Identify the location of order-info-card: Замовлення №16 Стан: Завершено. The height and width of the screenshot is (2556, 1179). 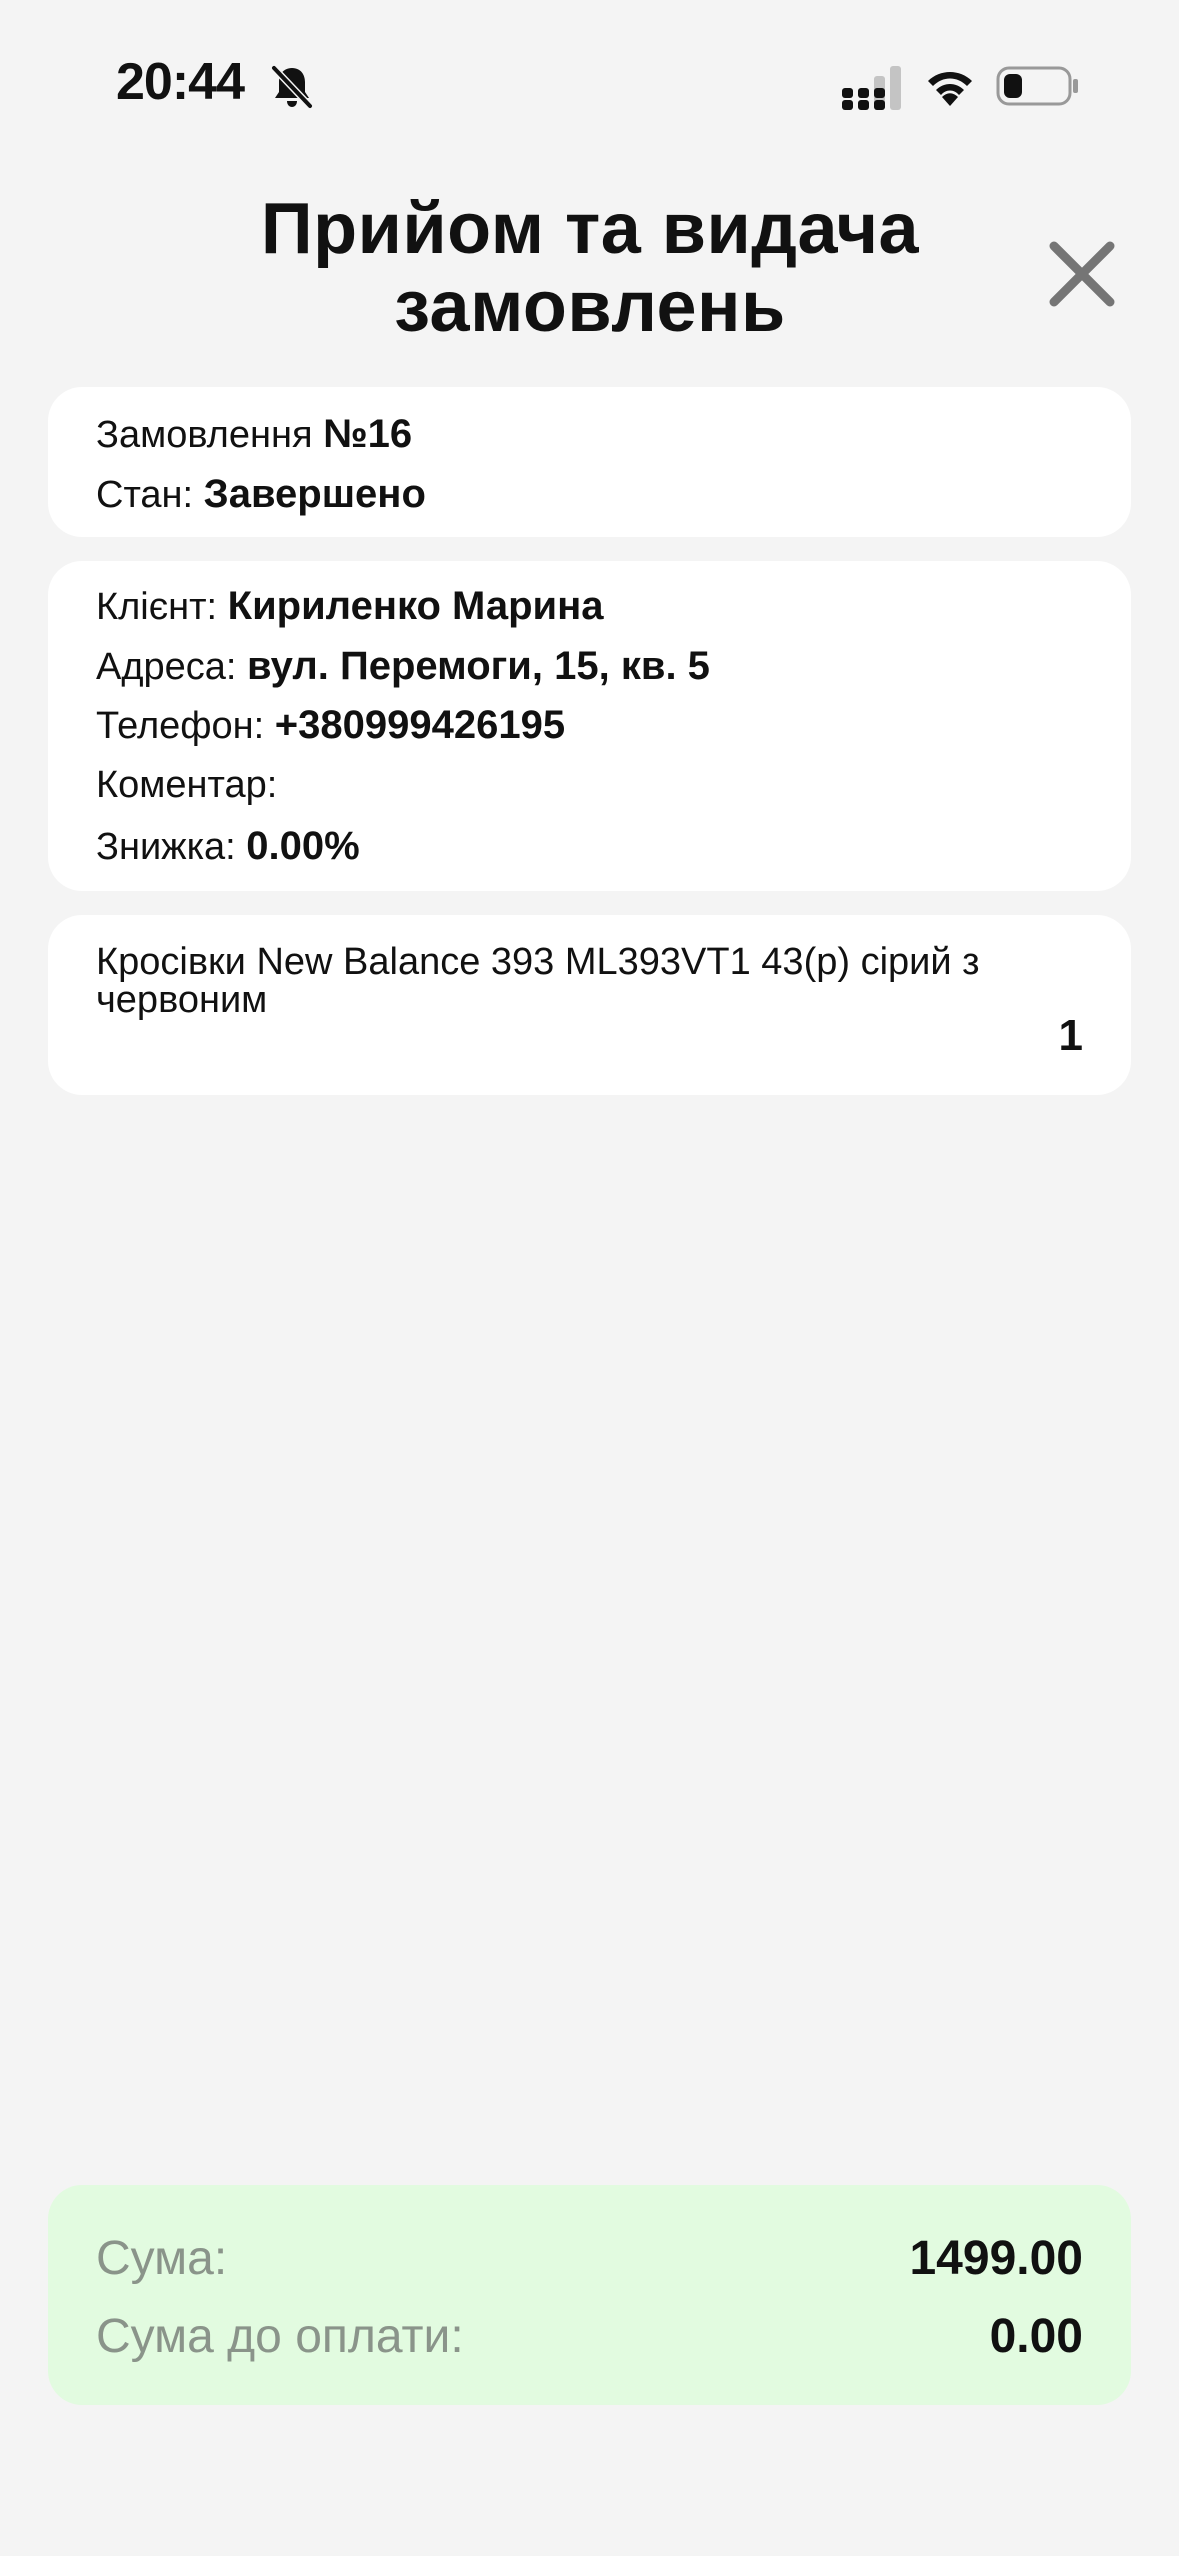
(589, 462).